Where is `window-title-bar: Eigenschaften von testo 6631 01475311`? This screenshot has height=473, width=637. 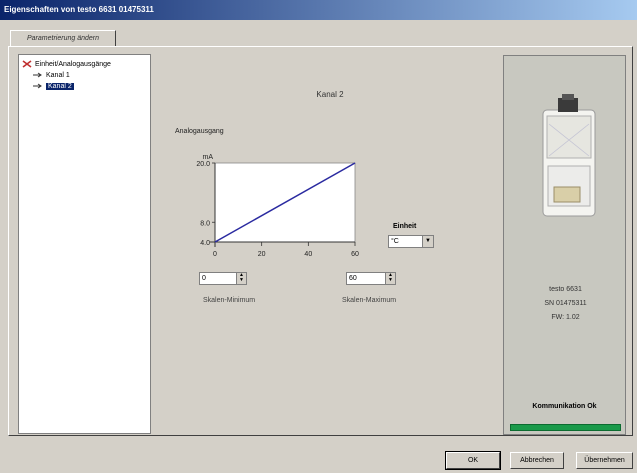
window-title-bar: Eigenschaften von testo 6631 01475311 is located at coordinates (318, 10).